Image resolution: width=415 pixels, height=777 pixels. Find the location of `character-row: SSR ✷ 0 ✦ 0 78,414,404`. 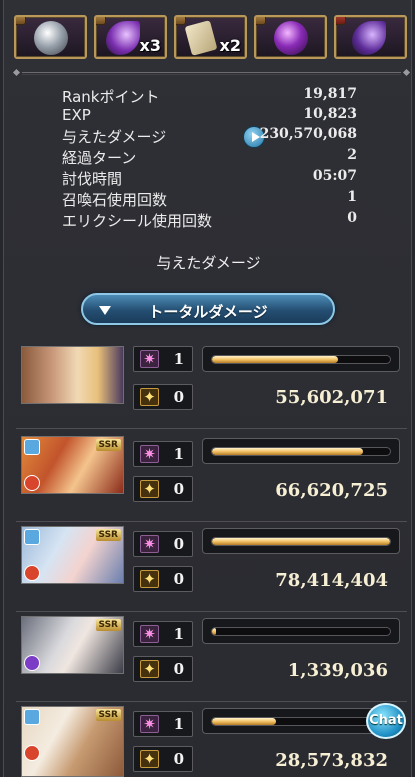

character-row: SSR ✷ 0 ✦ 0 78,414,404 is located at coordinates (211, 569).